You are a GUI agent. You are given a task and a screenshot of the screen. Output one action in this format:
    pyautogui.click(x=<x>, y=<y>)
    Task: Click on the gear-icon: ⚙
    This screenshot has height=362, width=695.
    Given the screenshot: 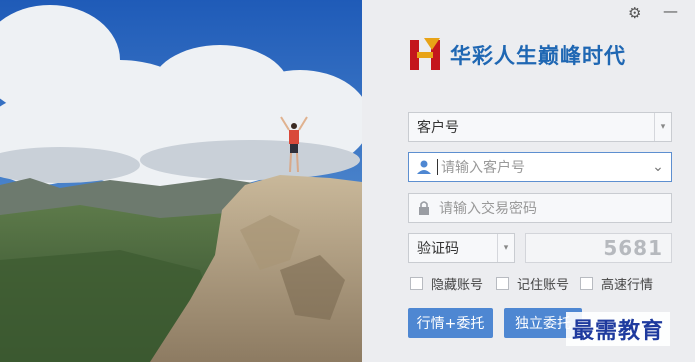 What is the action you would take?
    pyautogui.click(x=634, y=13)
    